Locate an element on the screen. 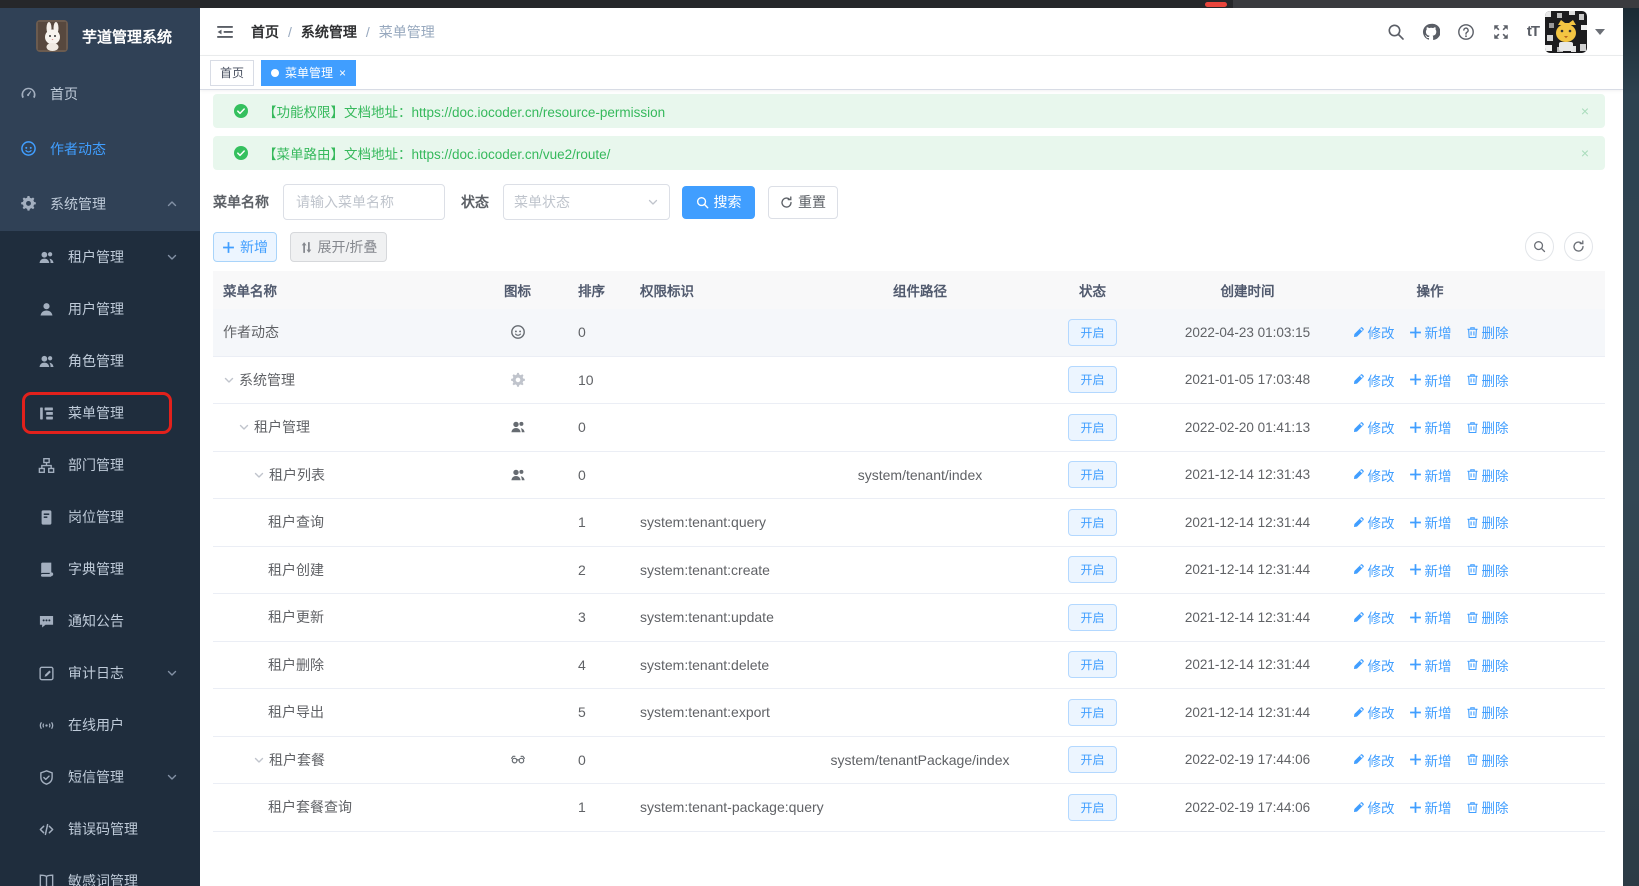 The image size is (1639, 886). add-button: 新增 is located at coordinates (245, 247).